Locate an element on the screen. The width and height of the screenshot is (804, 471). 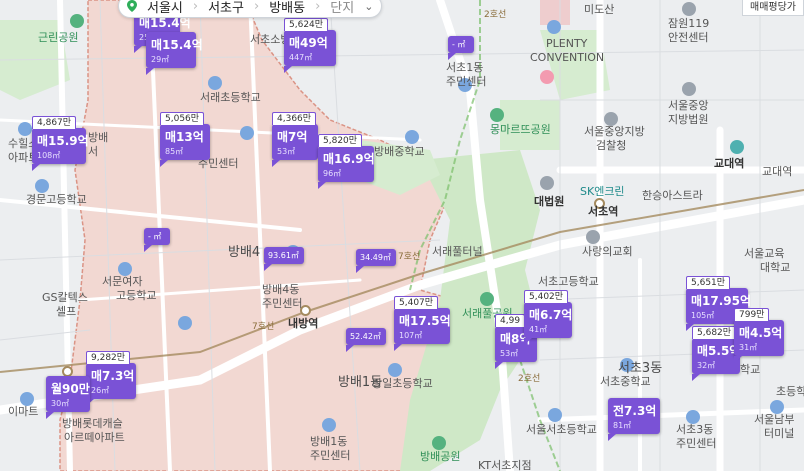
region-dong-button: 방배동 is located at coordinates (287, 8).